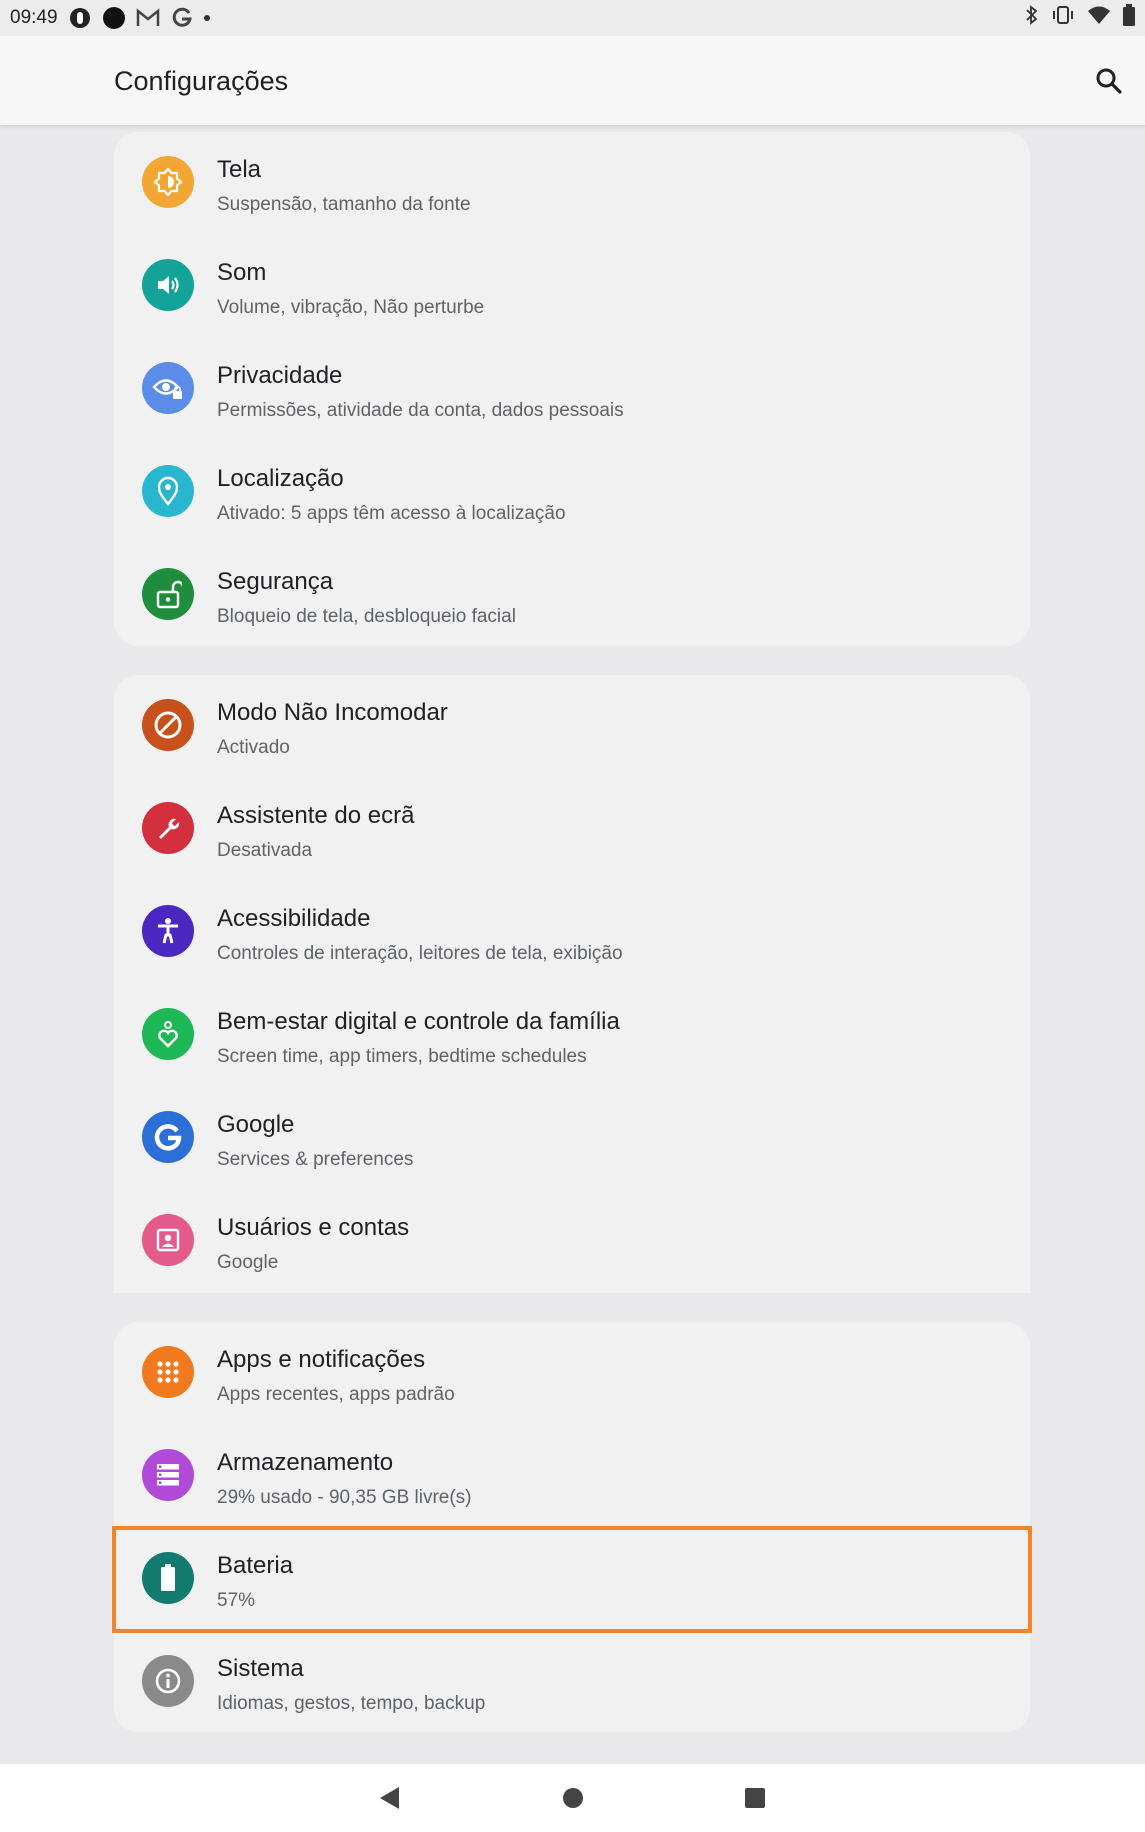  What do you see at coordinates (418, 1021) in the screenshot?
I see `item-title: Bem-estar digital e controle da família` at bounding box center [418, 1021].